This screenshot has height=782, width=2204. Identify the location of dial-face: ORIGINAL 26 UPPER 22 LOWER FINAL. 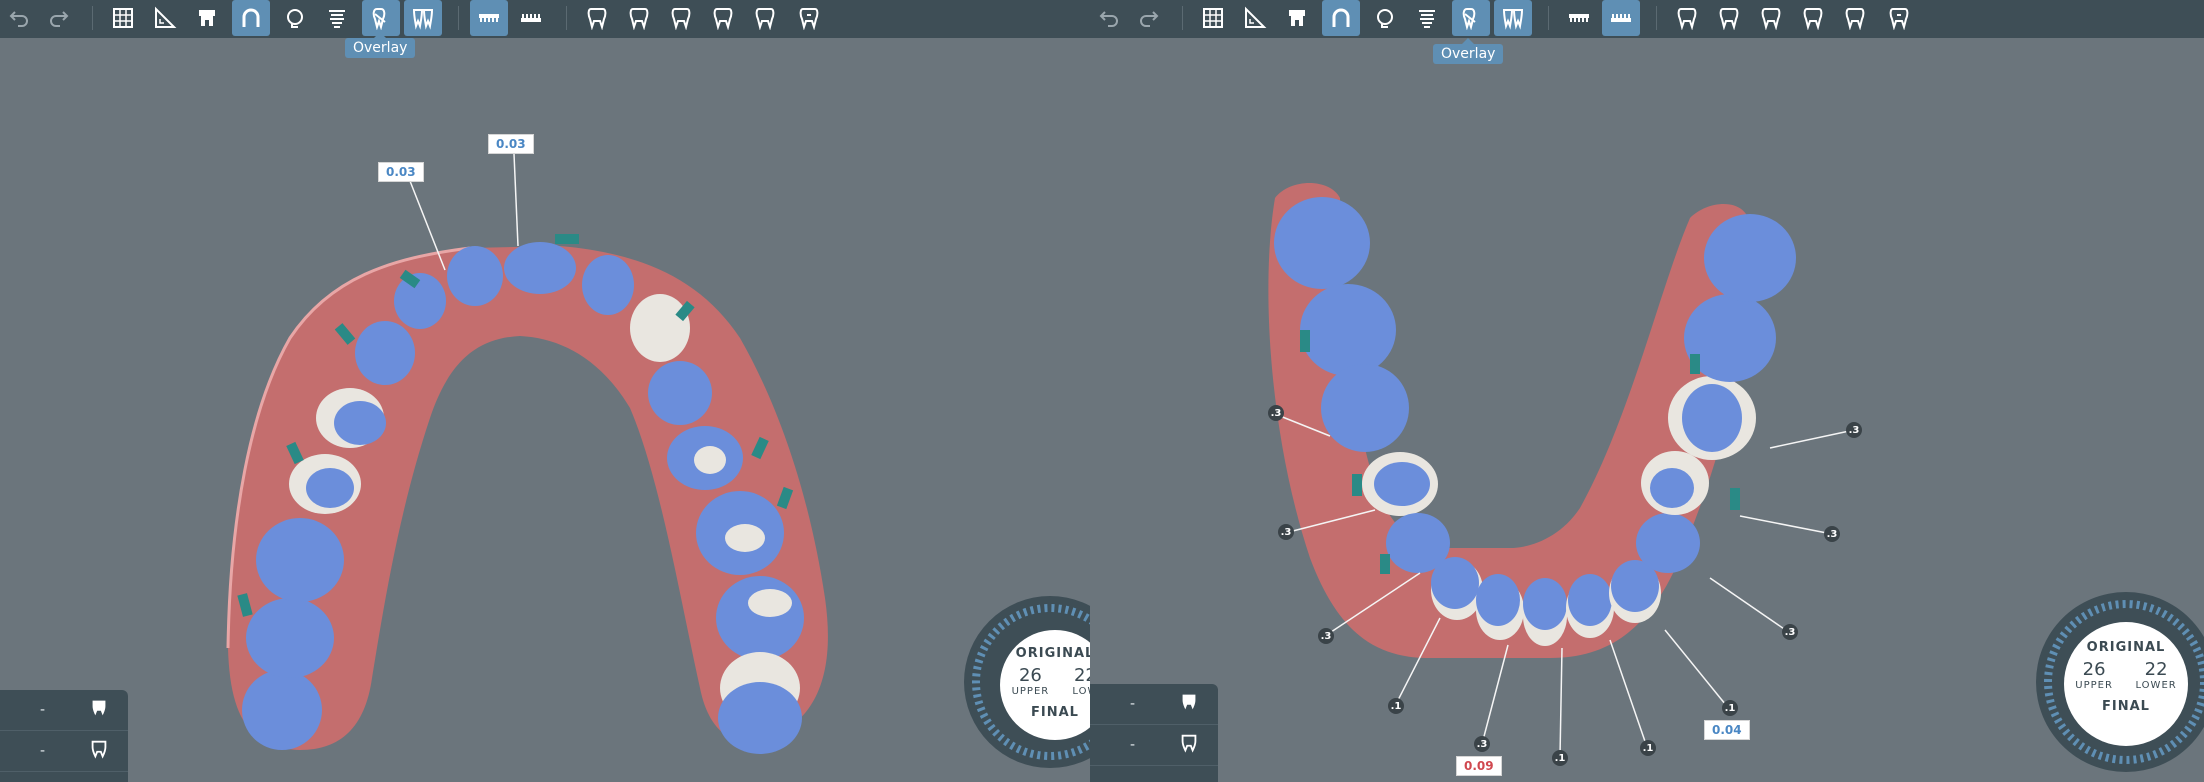
(2126, 684).